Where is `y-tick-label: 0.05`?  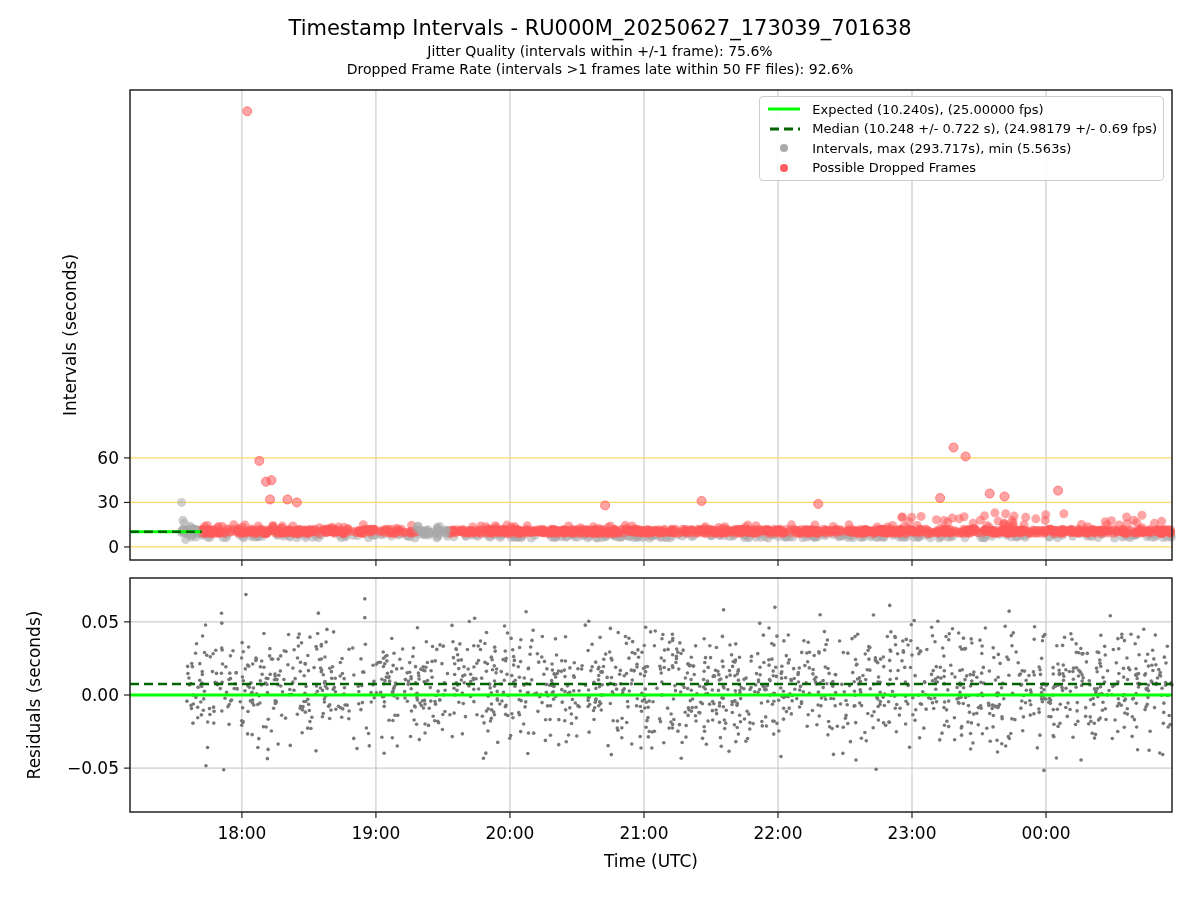
y-tick-label: 0.05 is located at coordinates (100, 621).